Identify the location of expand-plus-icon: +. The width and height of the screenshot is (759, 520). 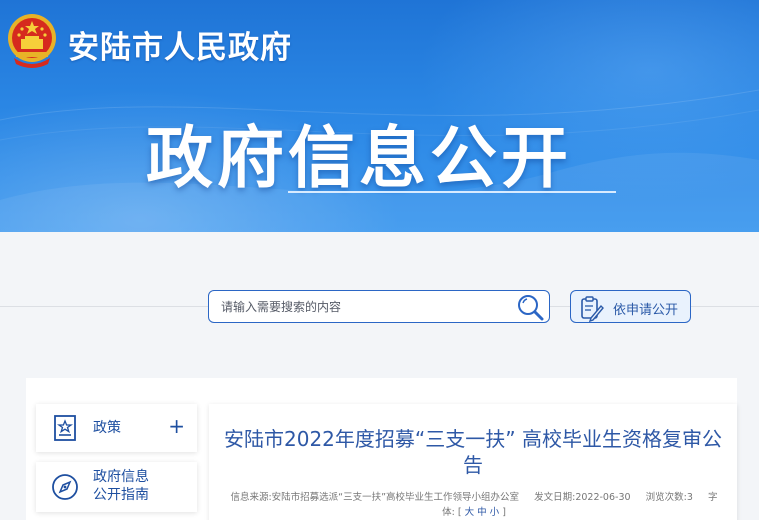
(176, 426).